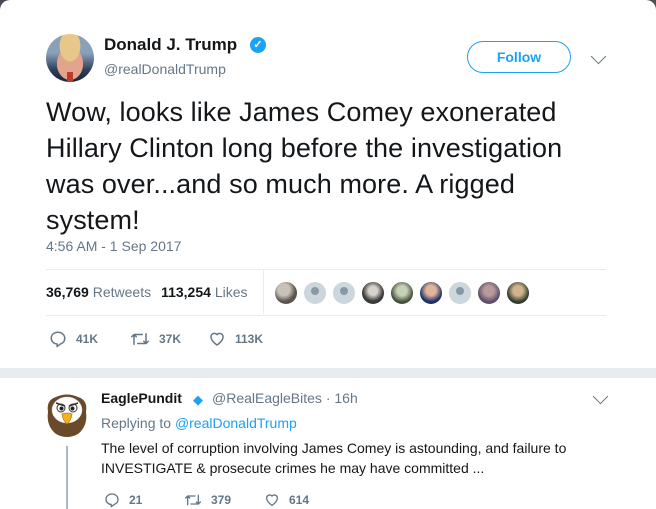 The width and height of the screenshot is (656, 509). I want to click on like-action: 614, so click(286, 500).